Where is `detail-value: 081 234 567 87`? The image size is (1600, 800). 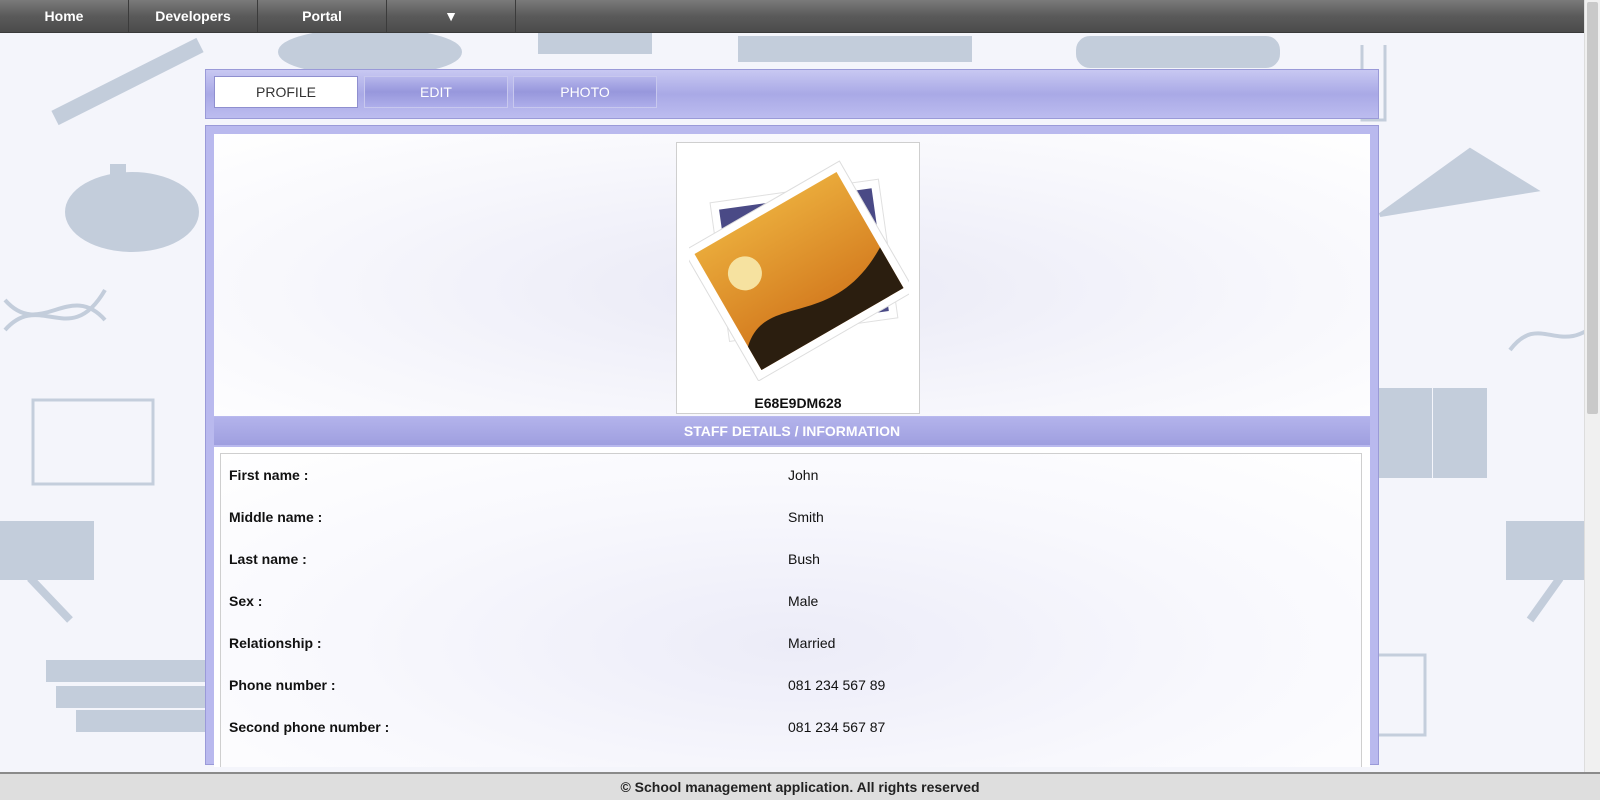 detail-value: 081 234 567 87 is located at coordinates (837, 727).